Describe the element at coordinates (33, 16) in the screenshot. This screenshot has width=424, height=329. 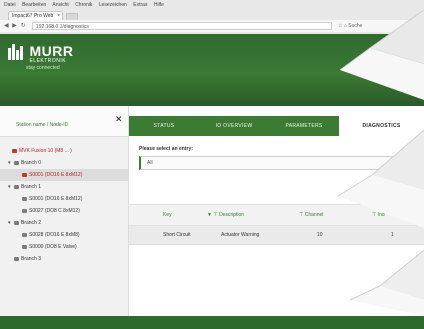
I see `browser-tab-title: Impact67 Pro Web` at that location.